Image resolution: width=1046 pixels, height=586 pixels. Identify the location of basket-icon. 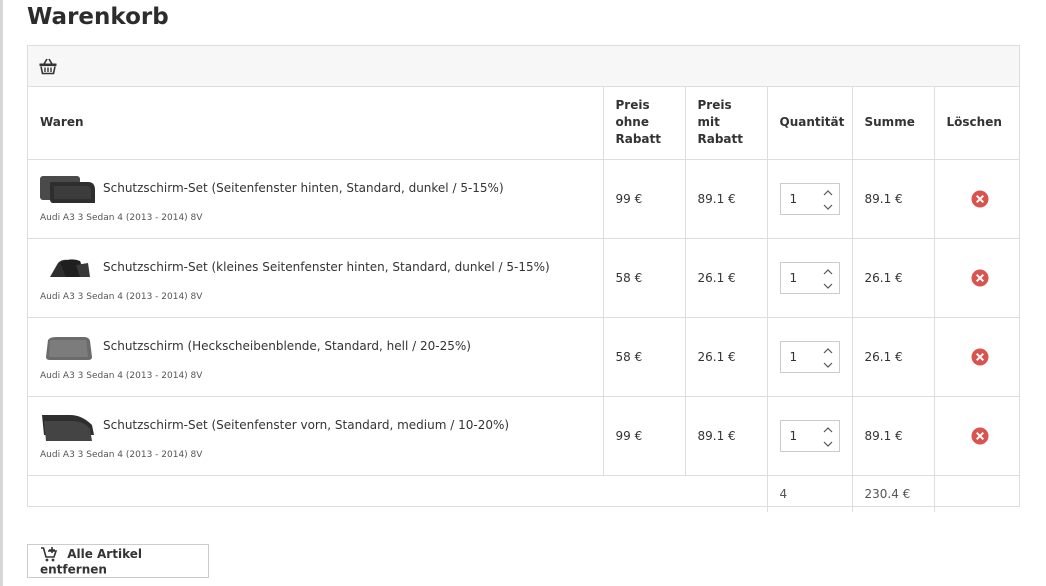
(48, 66).